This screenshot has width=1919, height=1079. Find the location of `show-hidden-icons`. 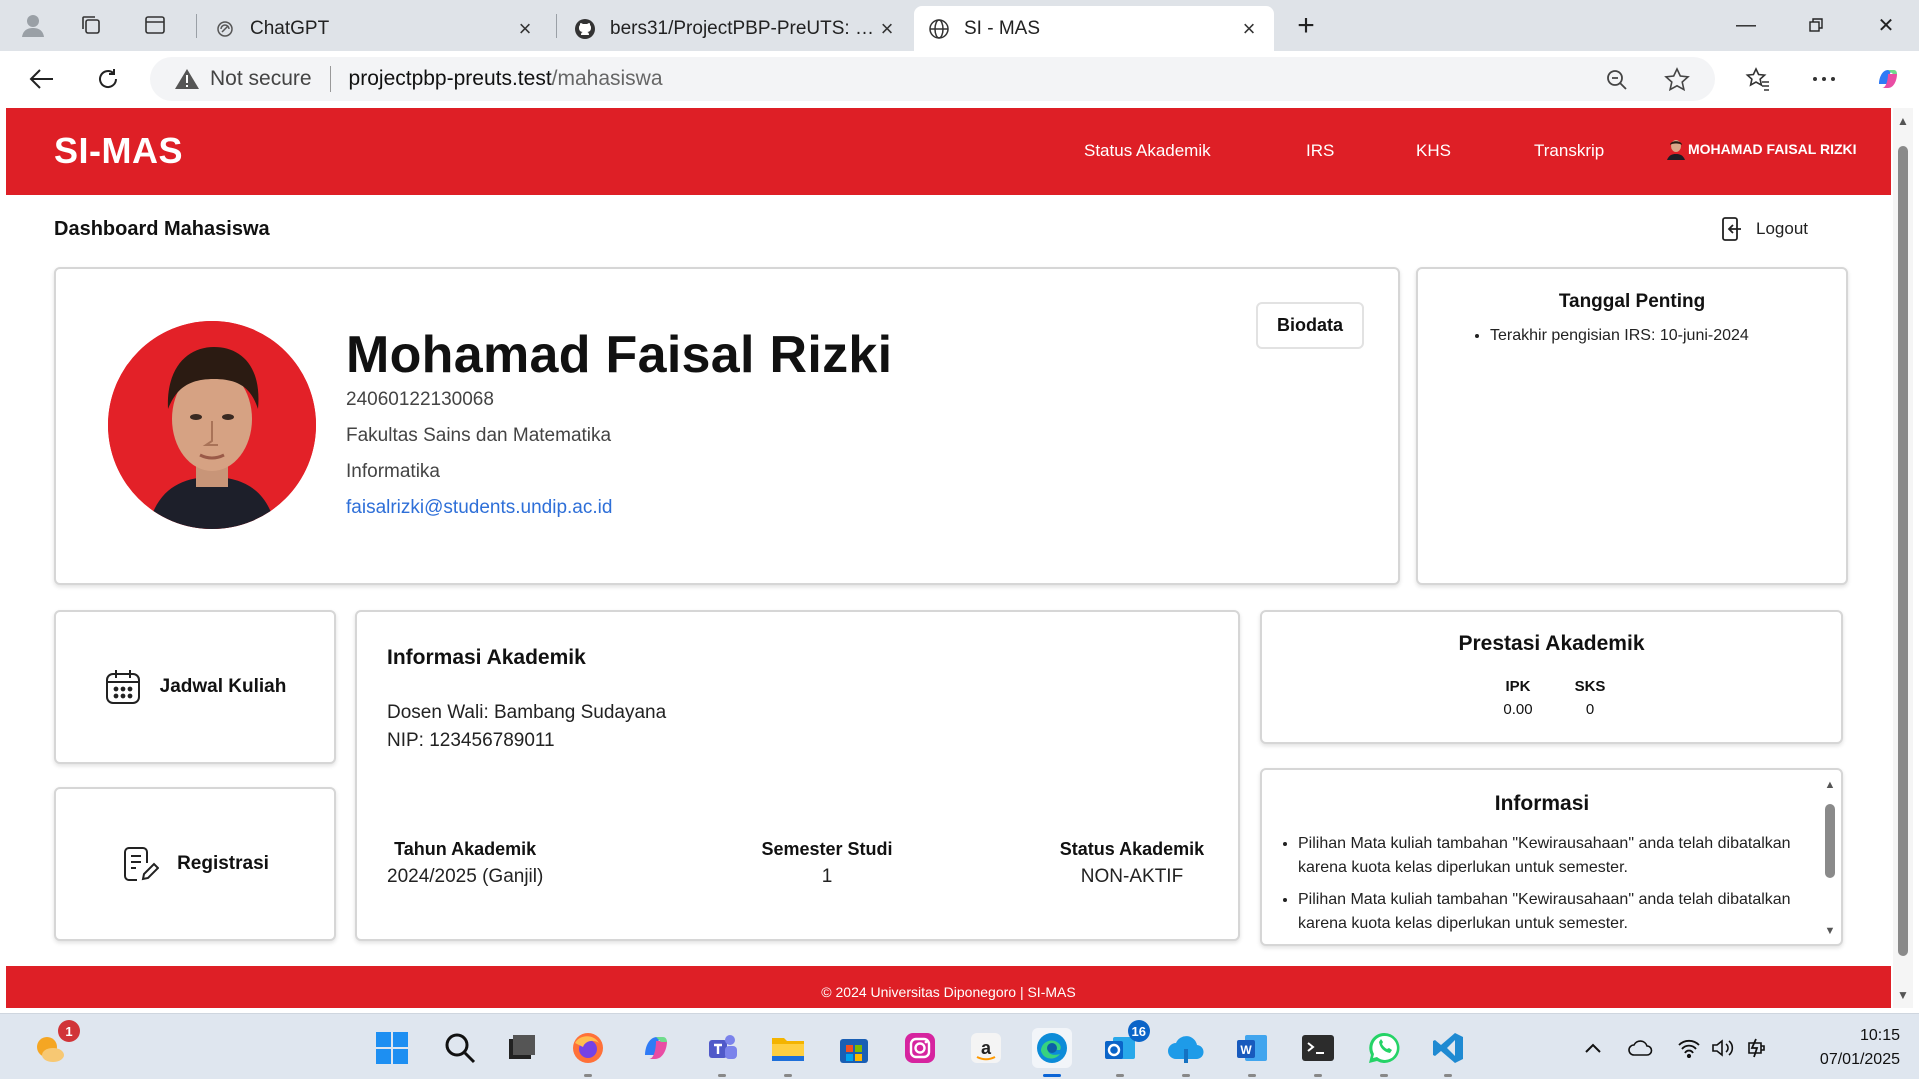

show-hidden-icons is located at coordinates (1593, 1048).